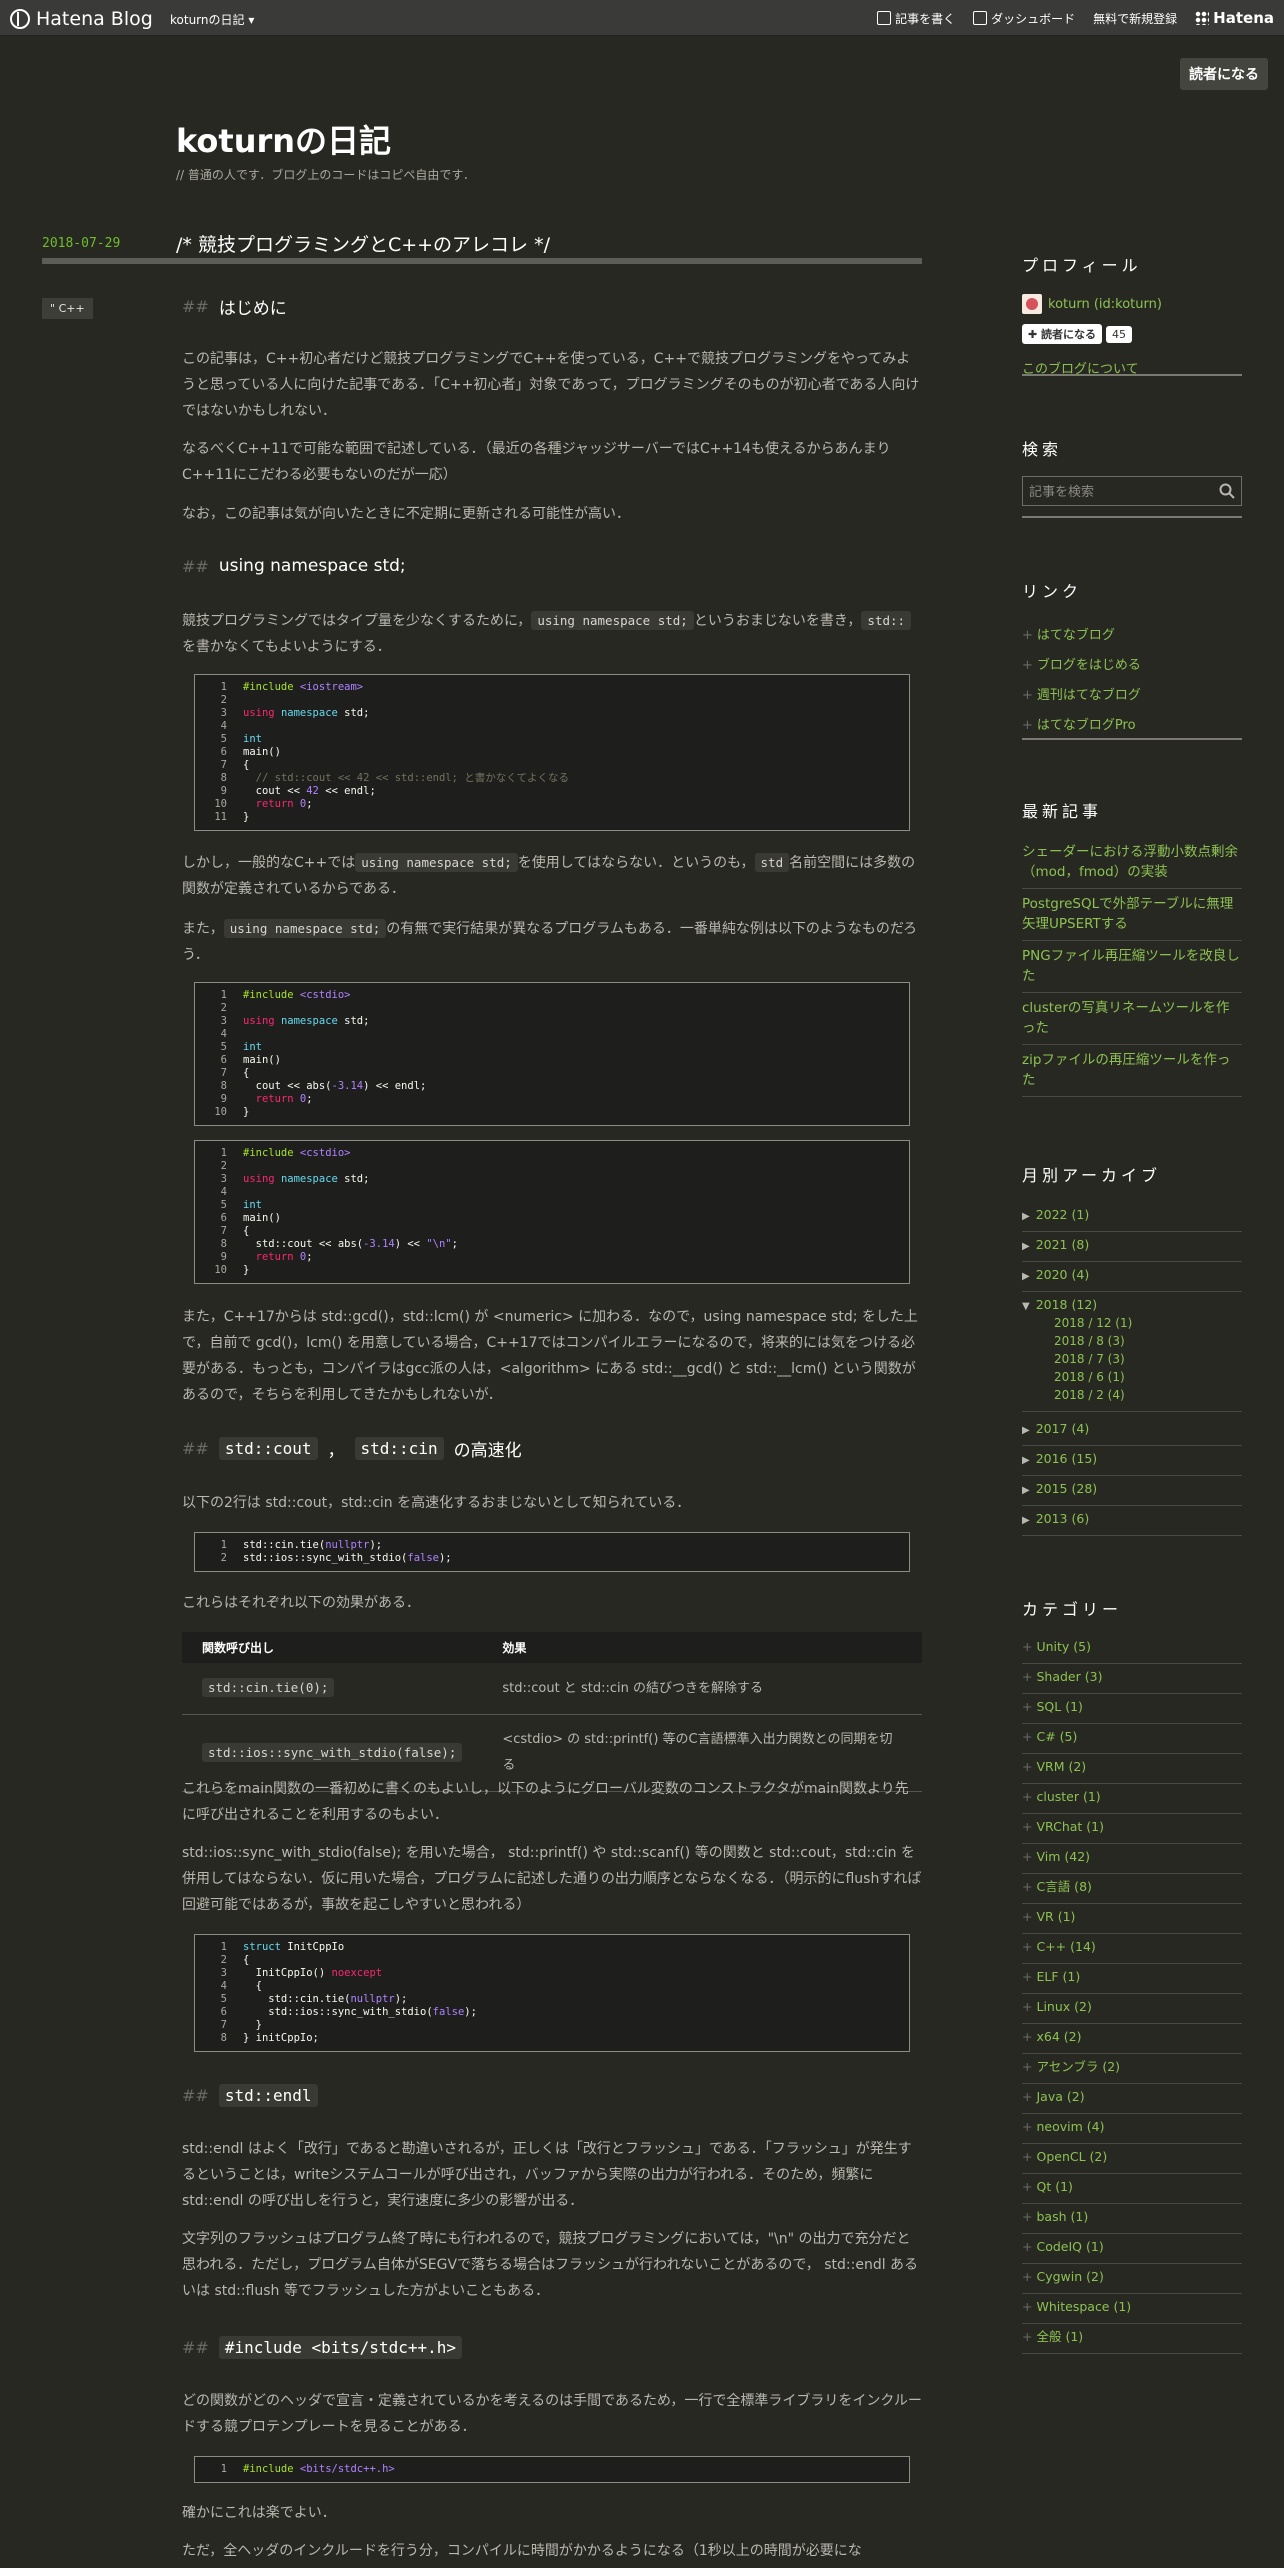 The image size is (1284, 2568). Describe the element at coordinates (325, 175) in the screenshot. I see `blog-description: // 普通の人です．ブログ上のコードはコピペ自由です．` at that location.